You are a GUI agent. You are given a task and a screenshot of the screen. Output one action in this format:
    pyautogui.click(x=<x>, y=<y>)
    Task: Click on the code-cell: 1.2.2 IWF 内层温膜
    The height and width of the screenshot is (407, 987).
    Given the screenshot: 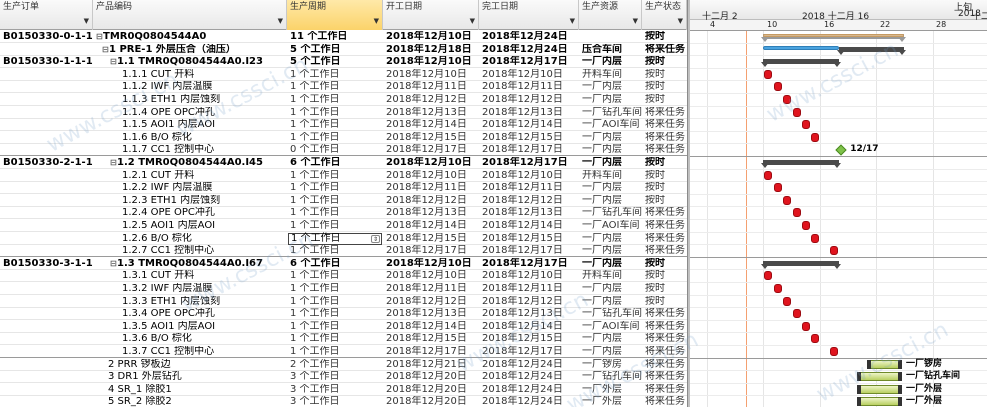 What is the action you would take?
    pyautogui.click(x=190, y=188)
    